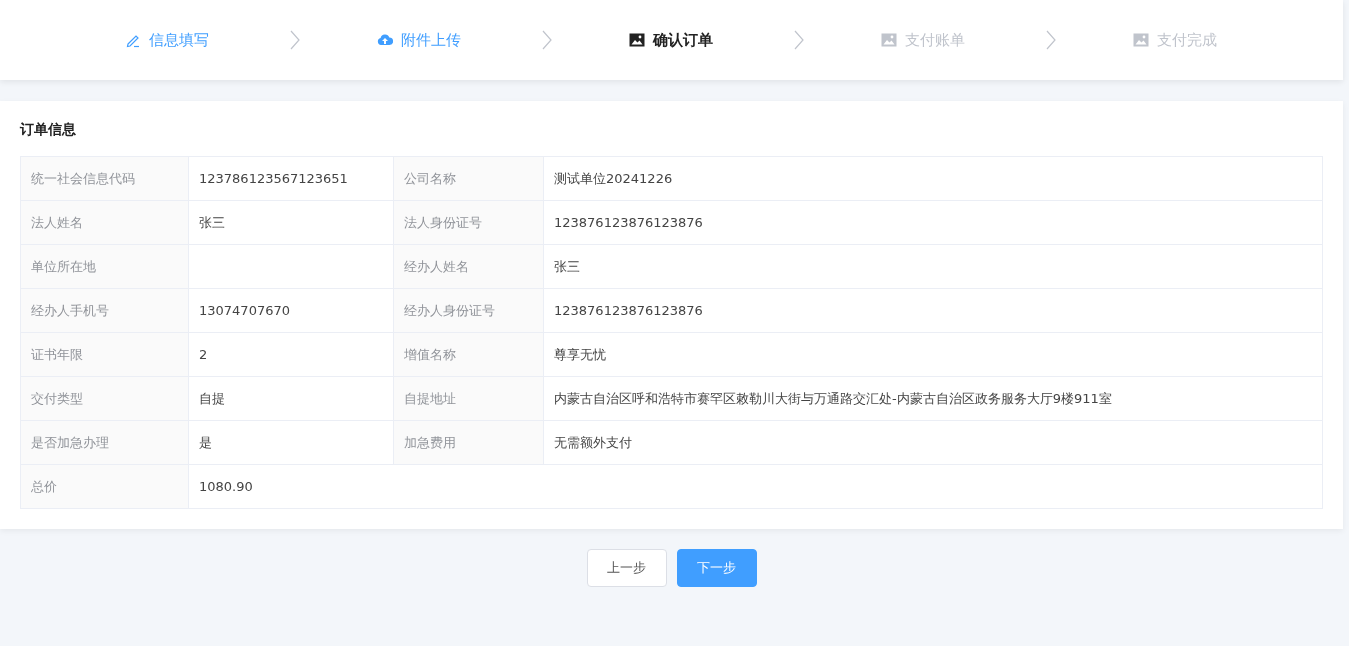 The image size is (1349, 646). What do you see at coordinates (468, 354) in the screenshot?
I see `field-label: 增值名称` at bounding box center [468, 354].